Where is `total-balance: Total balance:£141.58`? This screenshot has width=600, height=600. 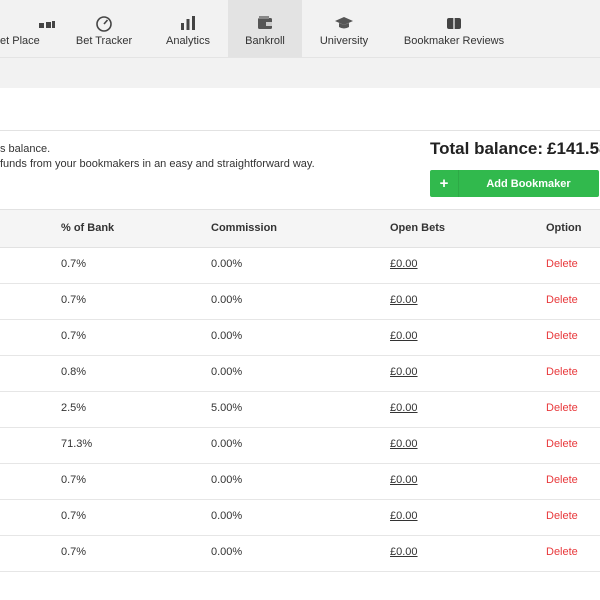
total-balance: Total balance:£141.58 is located at coordinates (515, 149).